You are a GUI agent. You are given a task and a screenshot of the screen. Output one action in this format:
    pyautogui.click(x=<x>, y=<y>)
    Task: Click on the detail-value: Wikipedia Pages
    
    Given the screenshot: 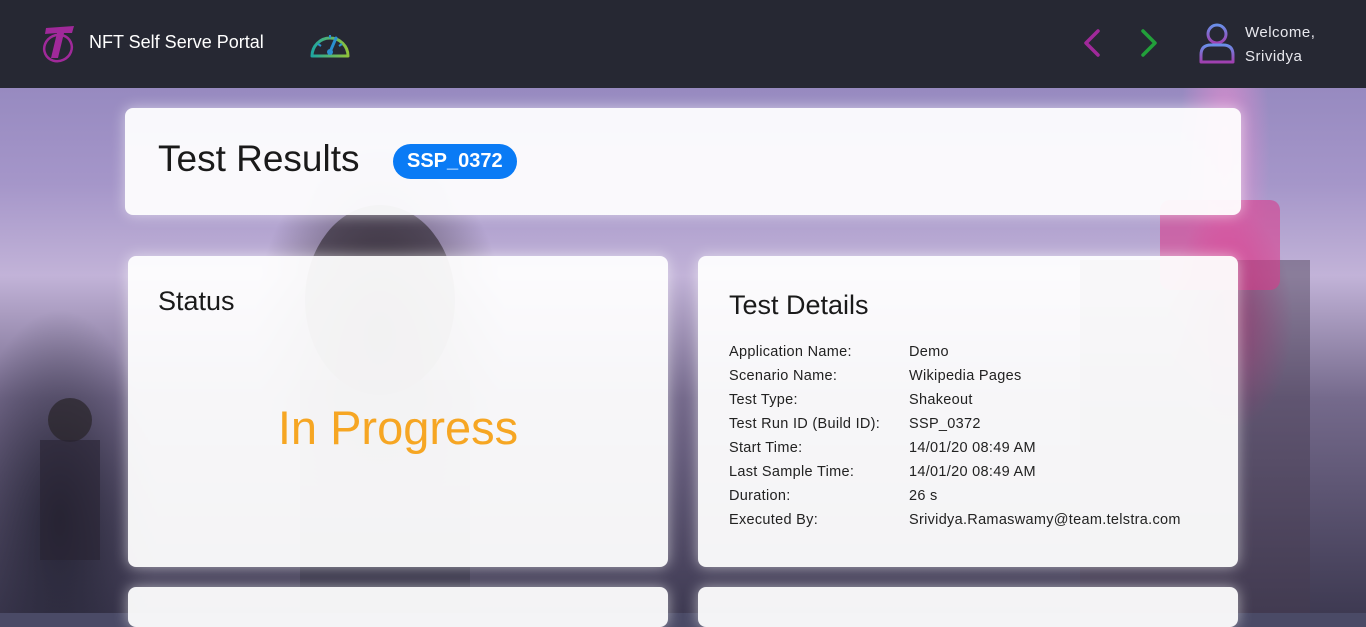 What is the action you would take?
    pyautogui.click(x=965, y=376)
    